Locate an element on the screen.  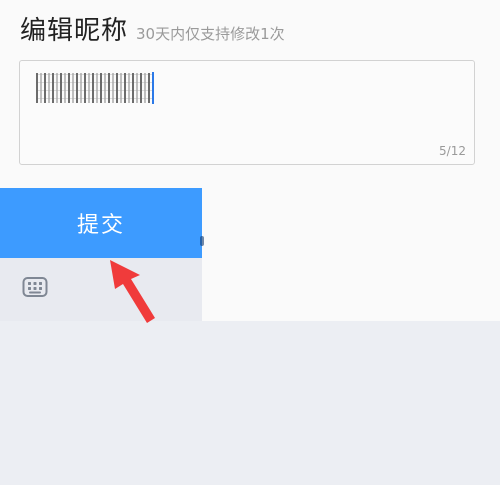
edit-limit-hint: 30天内仅支持修改1次 is located at coordinates (210, 34).